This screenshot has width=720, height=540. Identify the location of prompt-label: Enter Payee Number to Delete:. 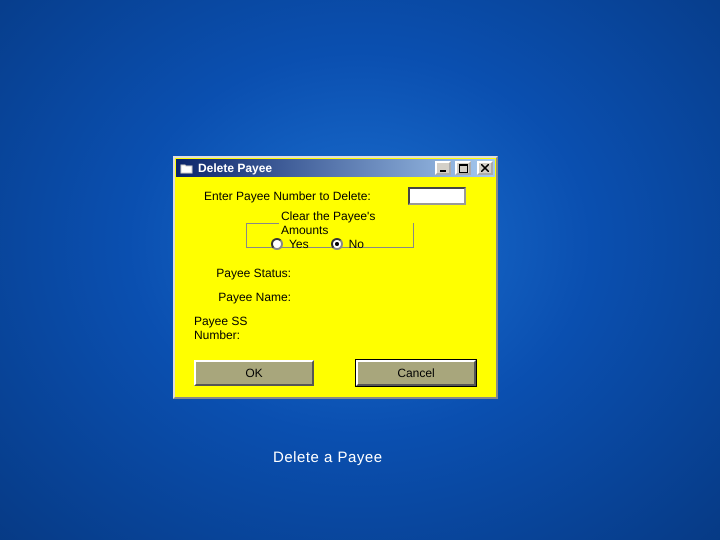
(288, 196).